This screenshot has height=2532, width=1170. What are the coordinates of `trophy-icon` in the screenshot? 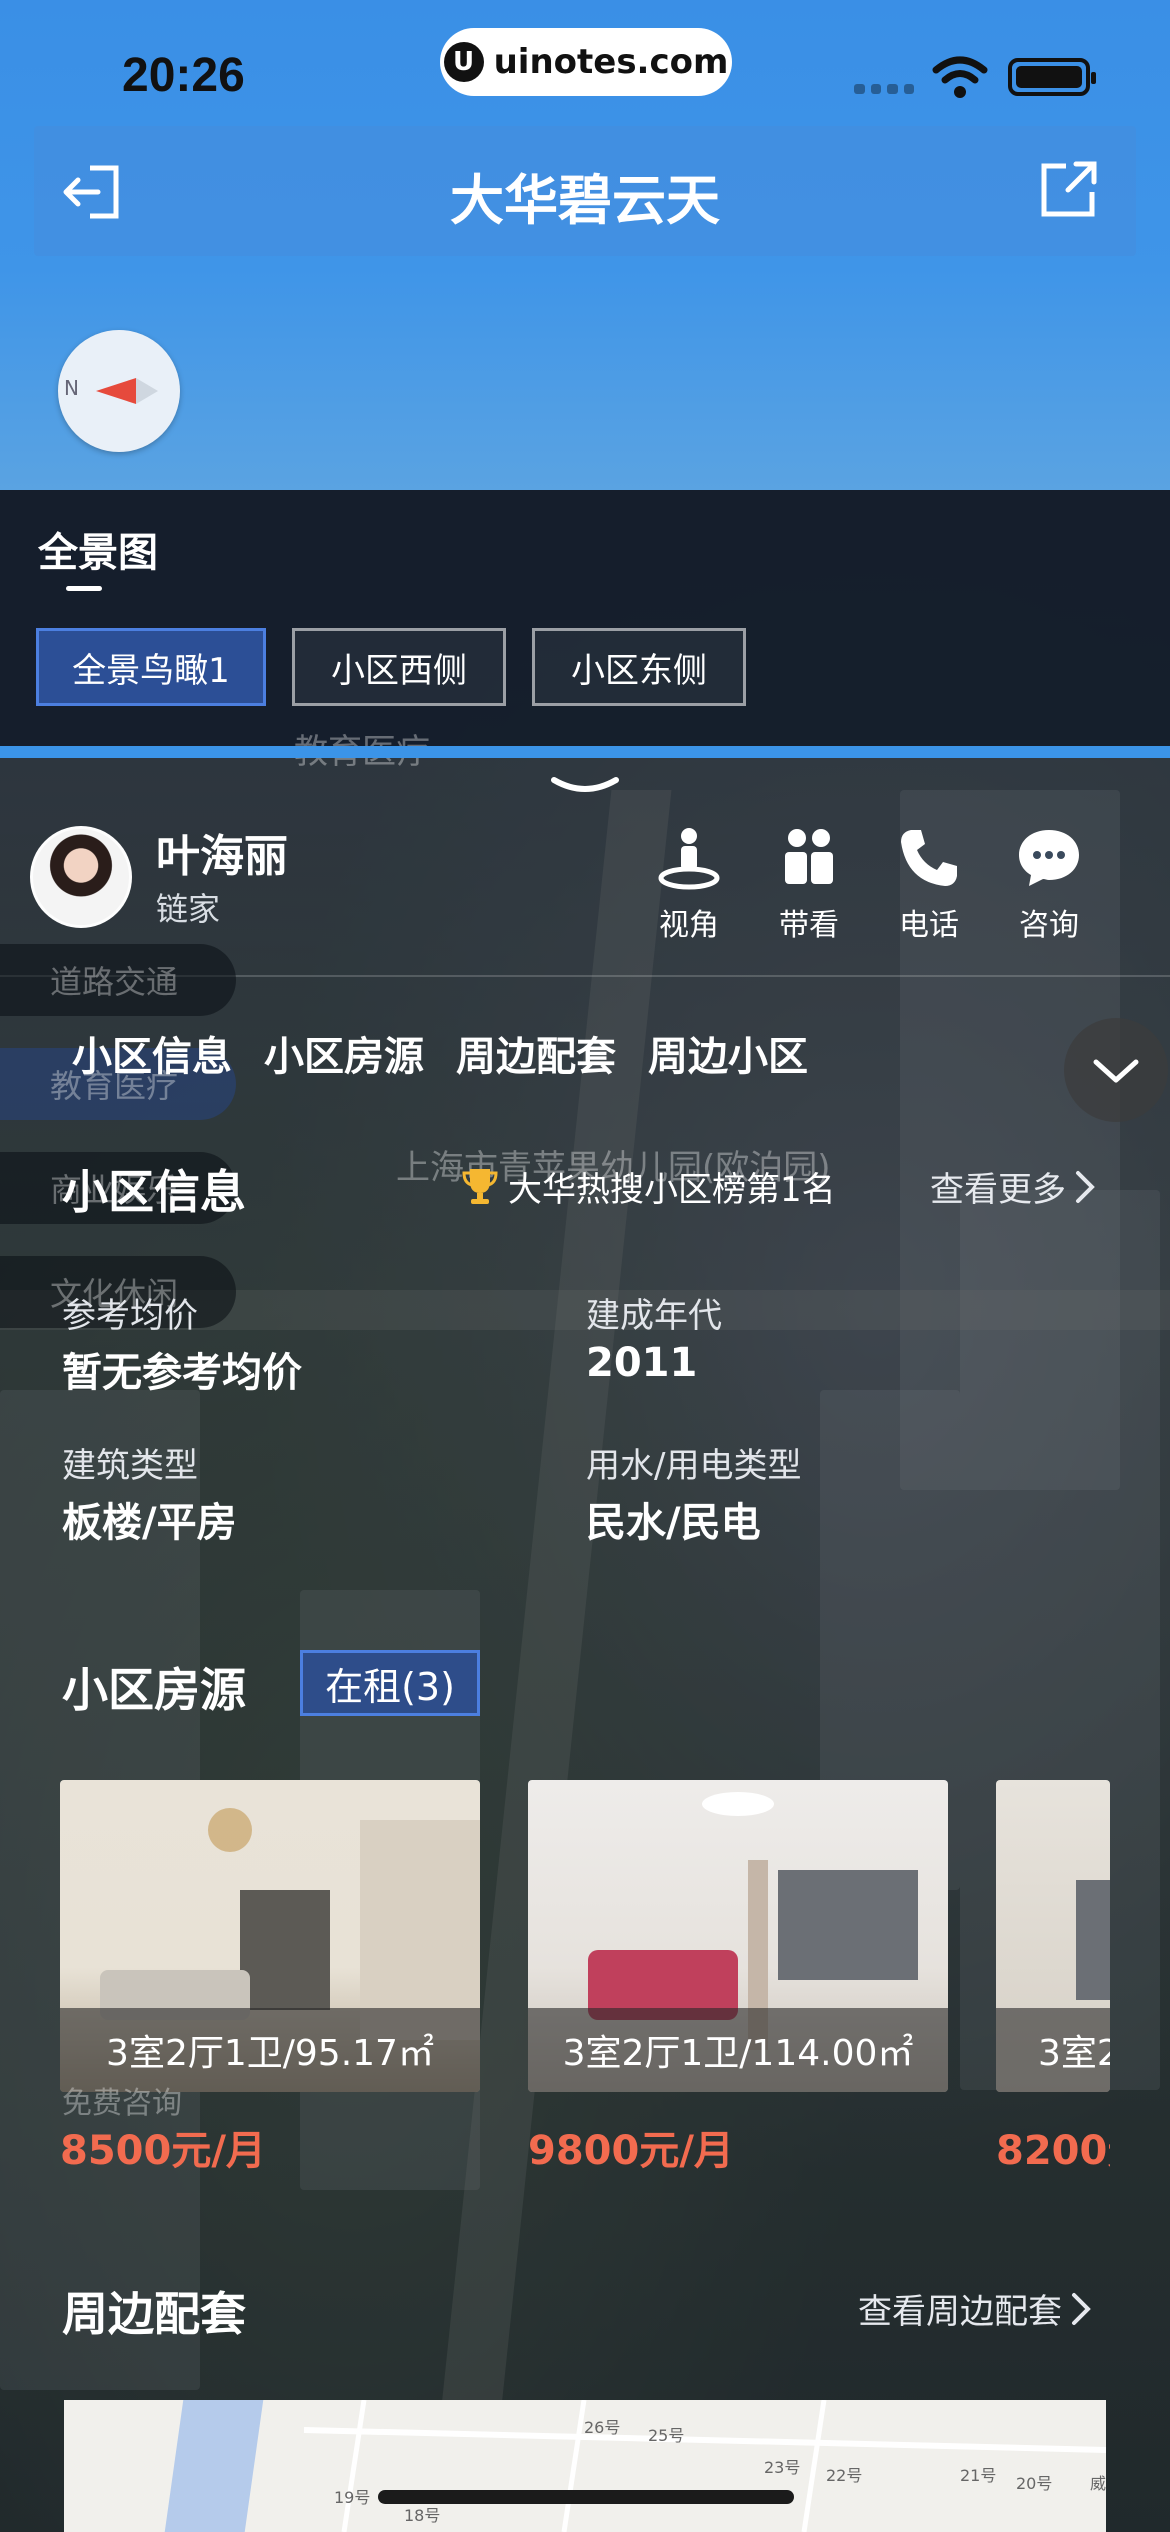 It's located at (480, 1186).